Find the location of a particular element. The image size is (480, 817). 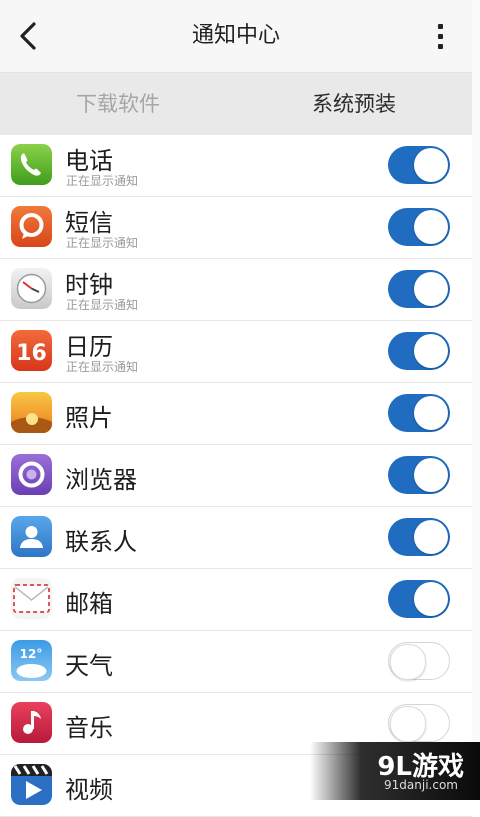

music-icon is located at coordinates (31, 722).